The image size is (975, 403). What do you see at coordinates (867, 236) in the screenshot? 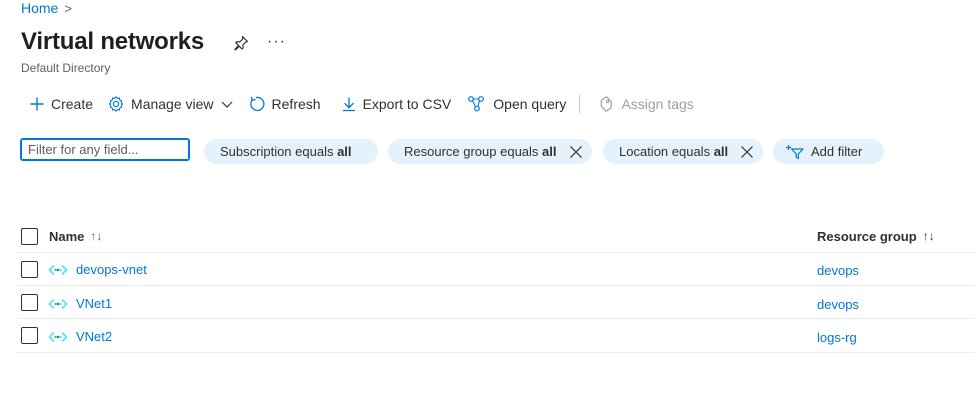
I see `column-header-resource-group: Resource group` at bounding box center [867, 236].